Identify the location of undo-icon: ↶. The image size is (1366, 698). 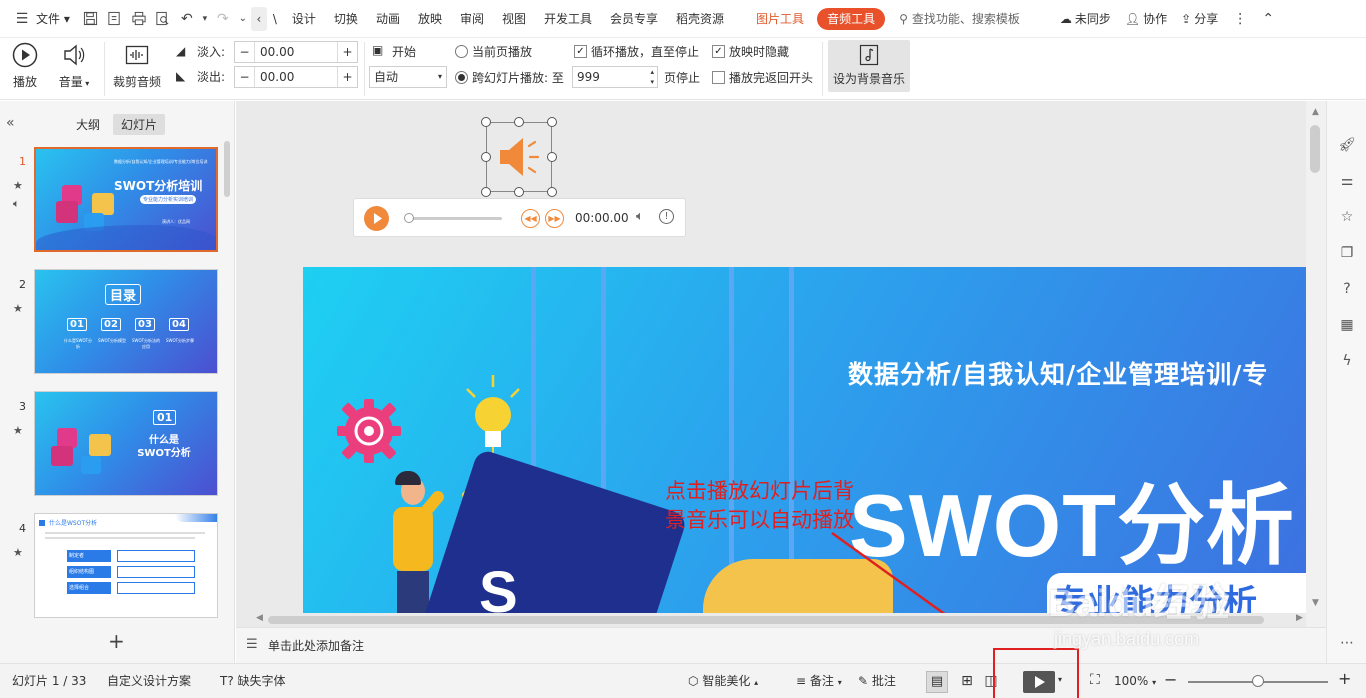
(187, 19).